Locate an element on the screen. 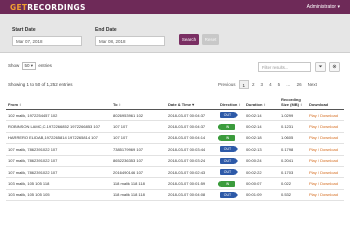 The height and width of the screenshot is (240, 350). page-5: 5 is located at coordinates (279, 84).